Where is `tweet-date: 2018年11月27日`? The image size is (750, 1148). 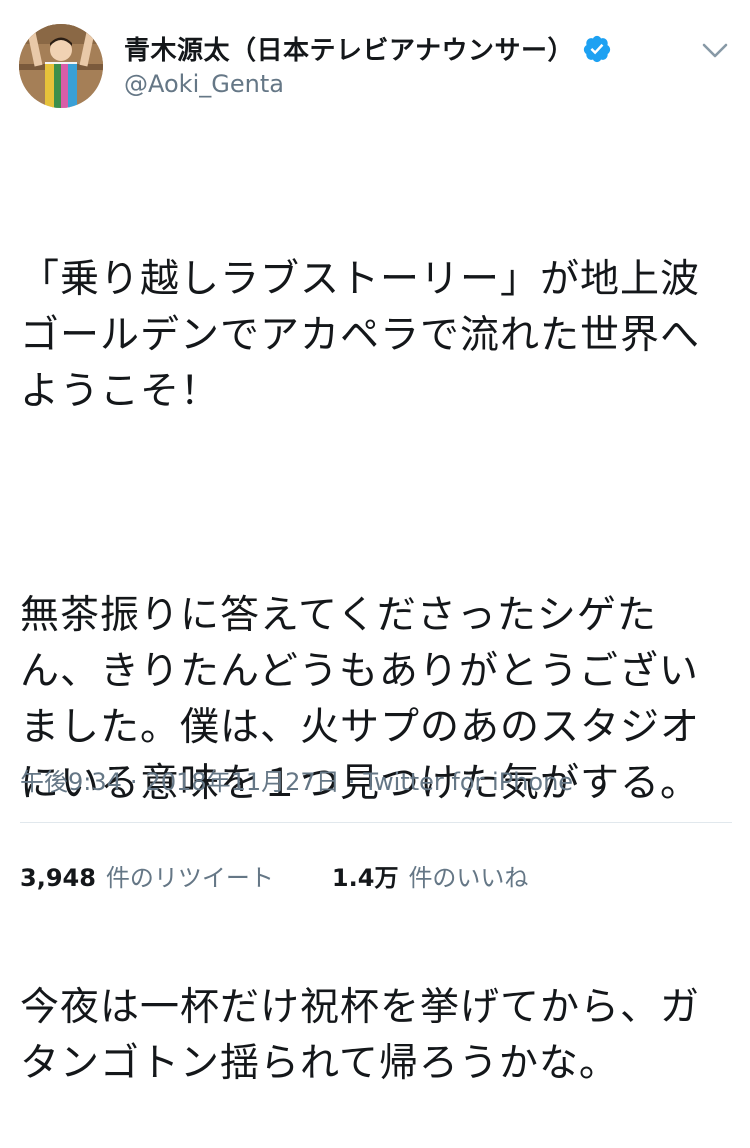
tweet-date: 2018年11月27日 is located at coordinates (243, 782).